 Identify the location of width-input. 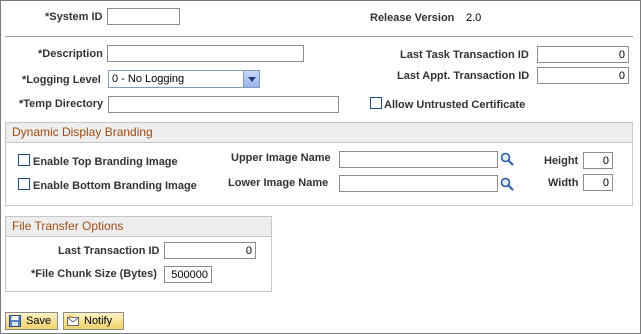
(598, 182).